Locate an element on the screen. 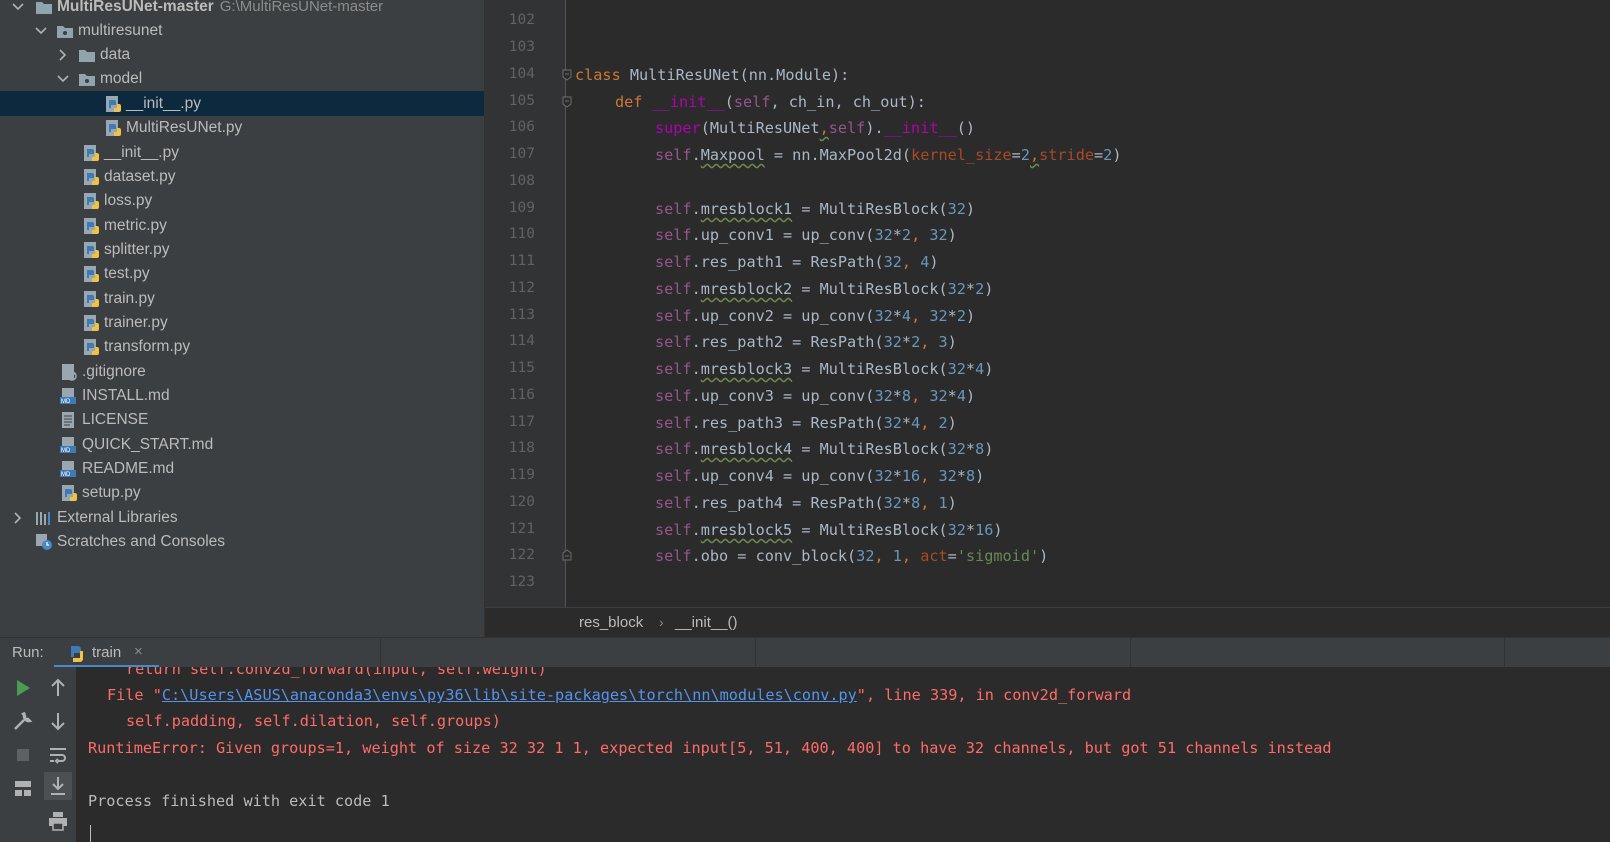  line-number: 110 is located at coordinates (521, 234).